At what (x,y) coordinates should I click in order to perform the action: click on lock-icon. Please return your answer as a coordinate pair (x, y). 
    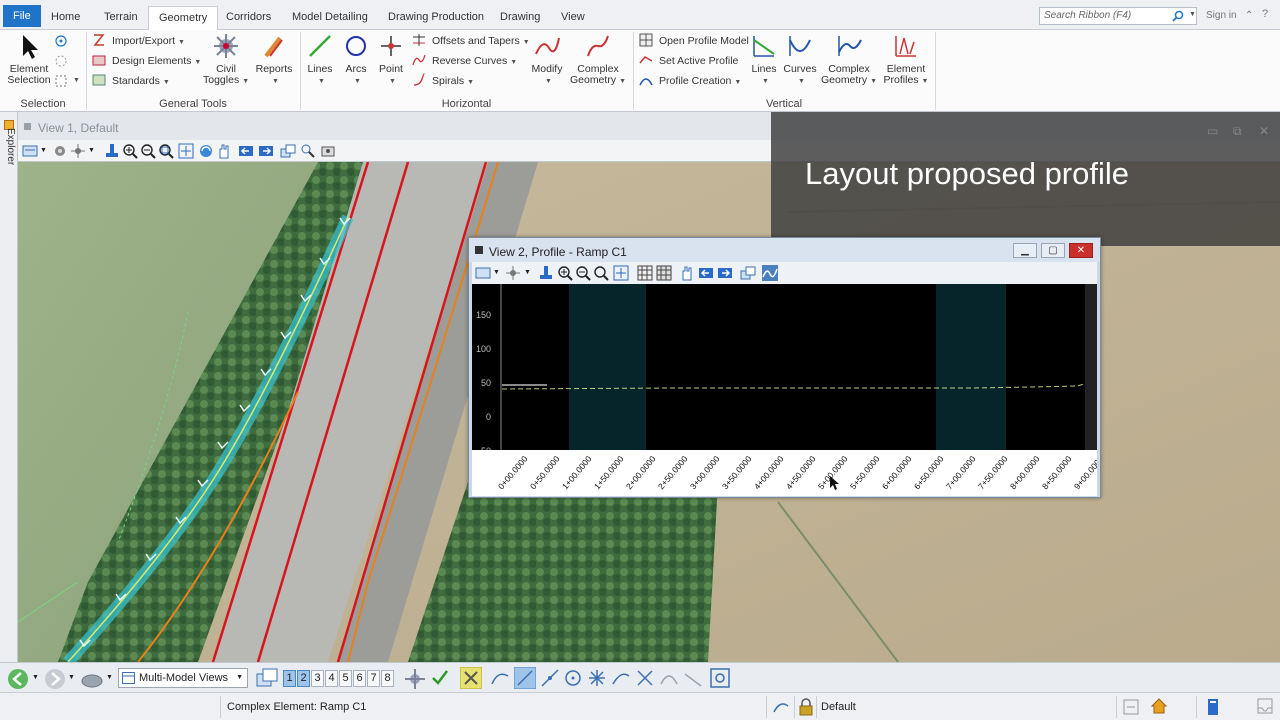
    Looking at the image, I should click on (806, 707).